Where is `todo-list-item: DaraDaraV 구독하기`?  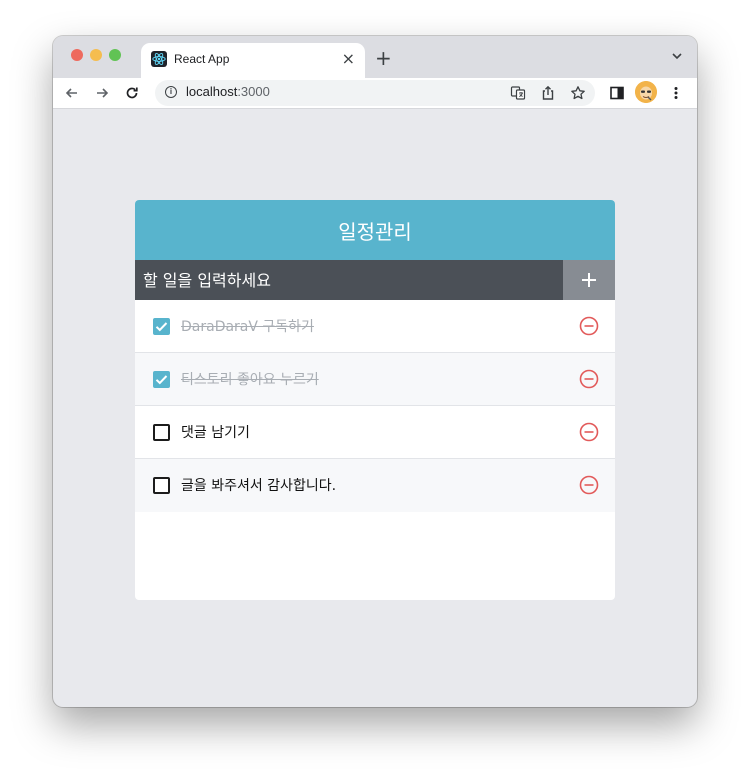
todo-list-item: DaraDaraV 구독하기 is located at coordinates (375, 326).